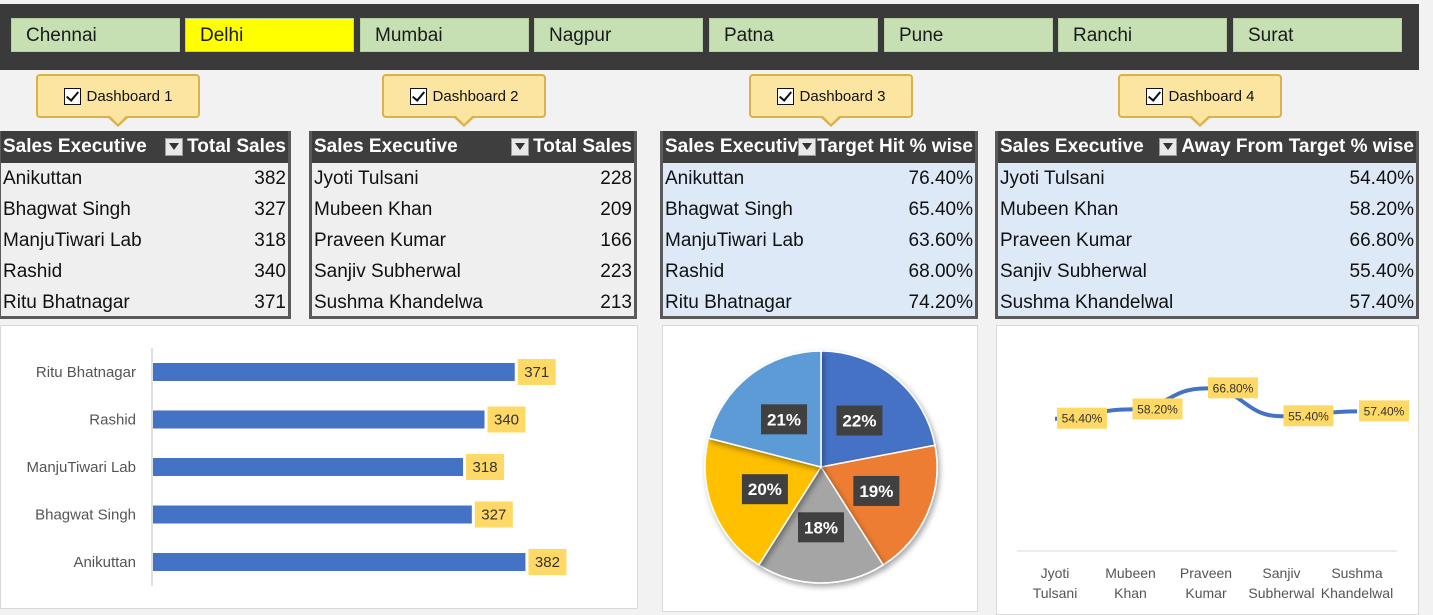  Describe the element at coordinates (1207, 302) in the screenshot. I see `table-row: Sushma Khandelwal 57.40%` at that location.